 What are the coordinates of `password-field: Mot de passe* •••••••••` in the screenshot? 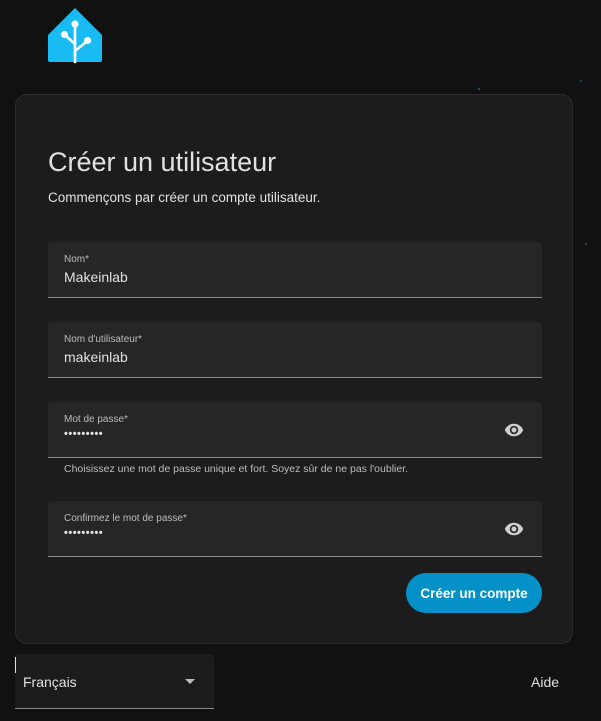 It's located at (295, 430).